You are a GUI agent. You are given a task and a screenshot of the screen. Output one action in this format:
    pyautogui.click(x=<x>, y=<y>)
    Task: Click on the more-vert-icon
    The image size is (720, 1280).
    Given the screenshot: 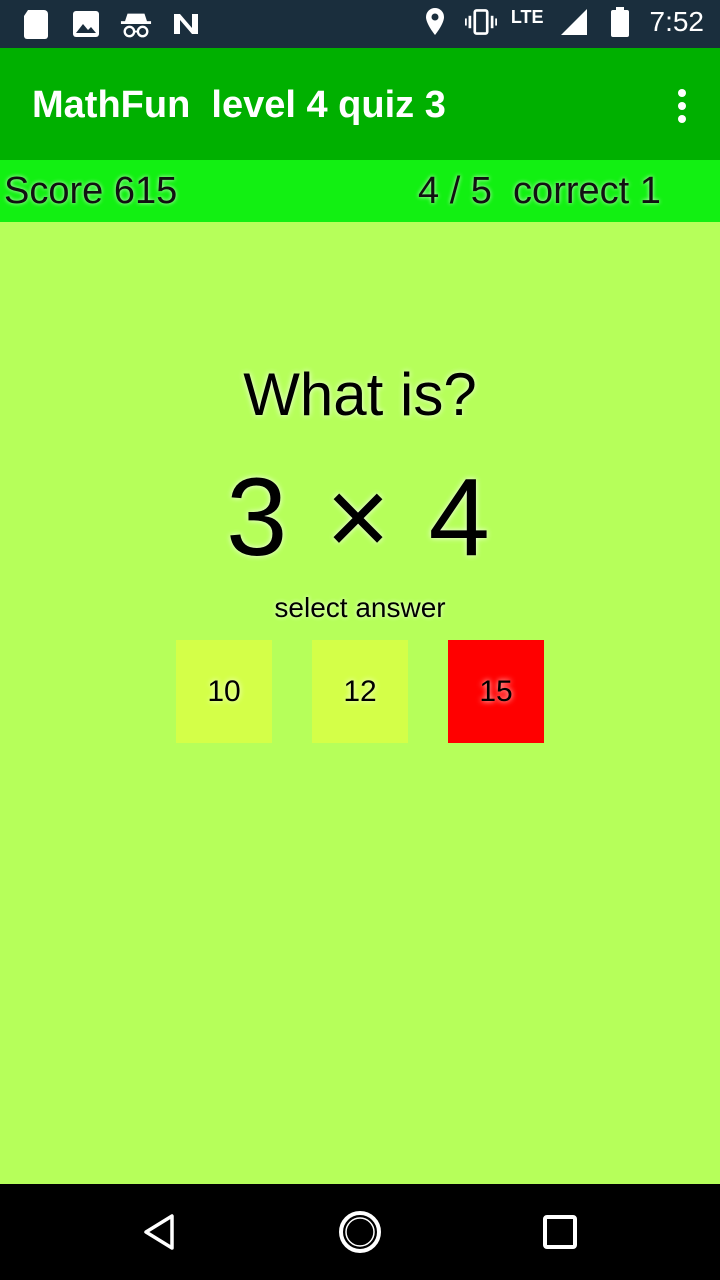 What is the action you would take?
    pyautogui.click(x=682, y=106)
    